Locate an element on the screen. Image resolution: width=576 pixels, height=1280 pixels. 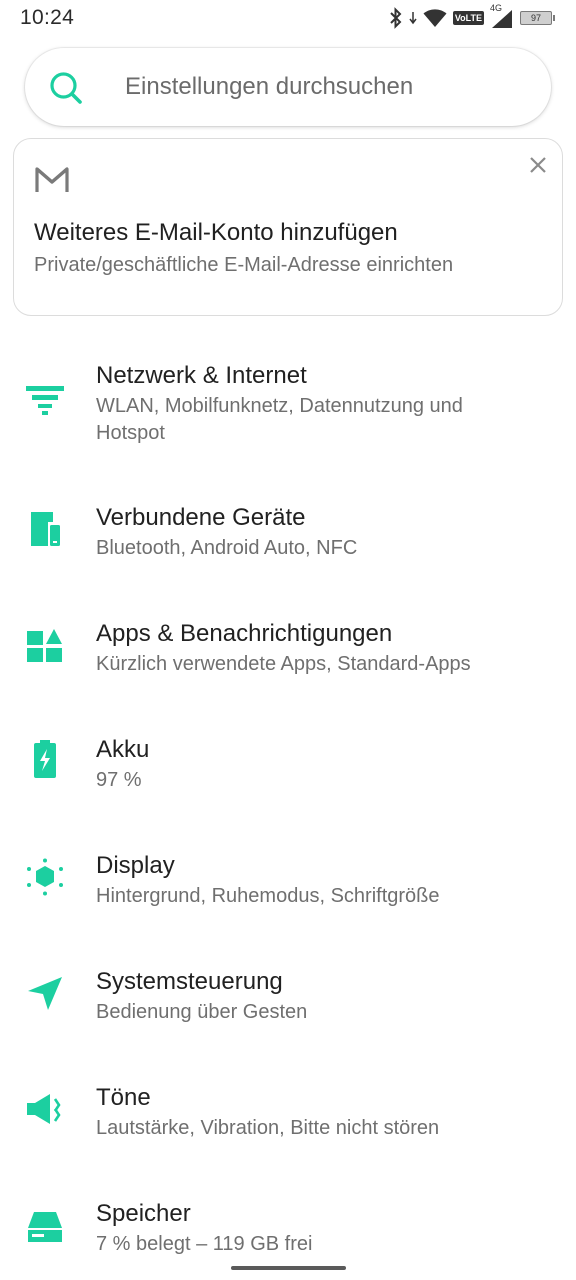
apps-icon is located at coordinates (44, 645).